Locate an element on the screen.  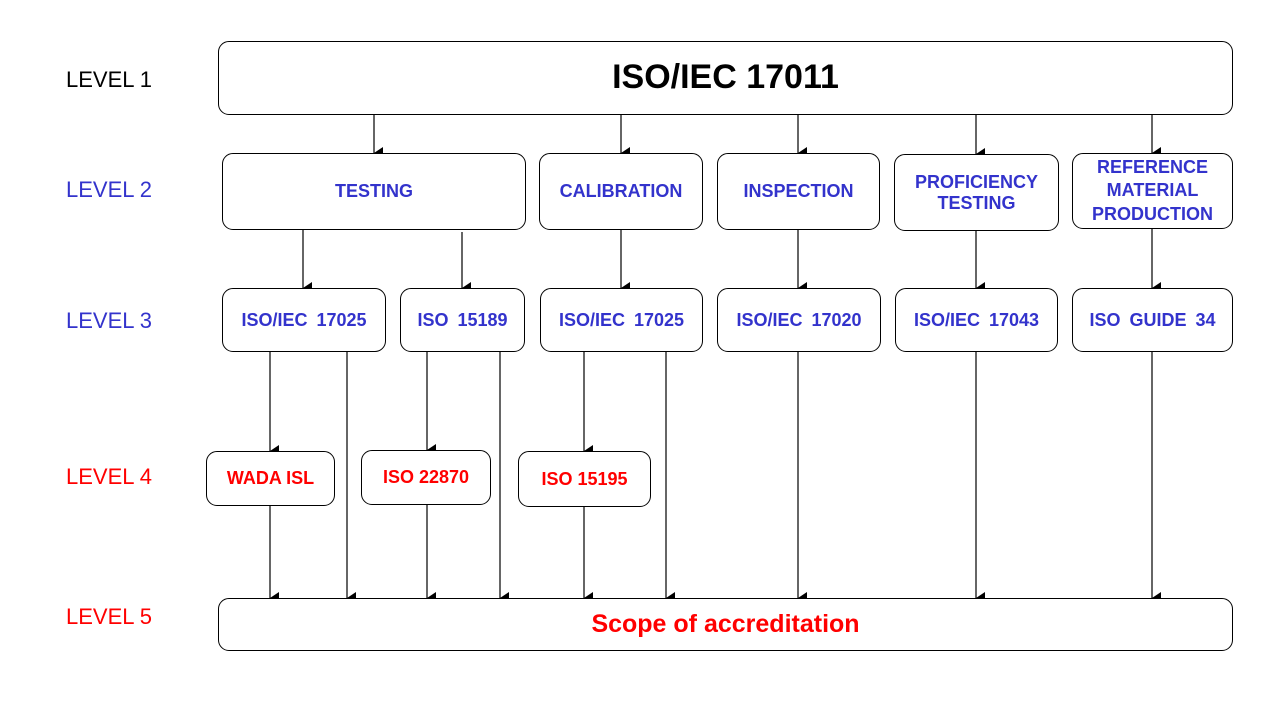
level-2-text: PROFICIENCY TESTING is located at coordinates (976, 192).